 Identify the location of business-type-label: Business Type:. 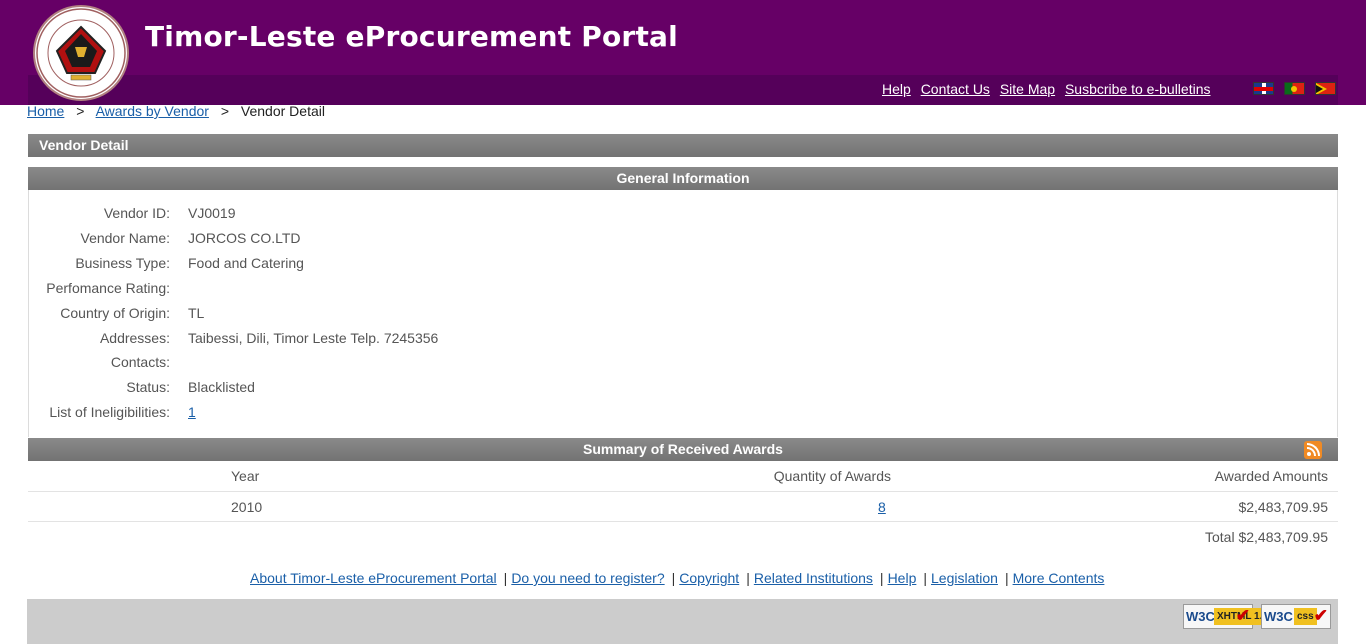
(122, 263).